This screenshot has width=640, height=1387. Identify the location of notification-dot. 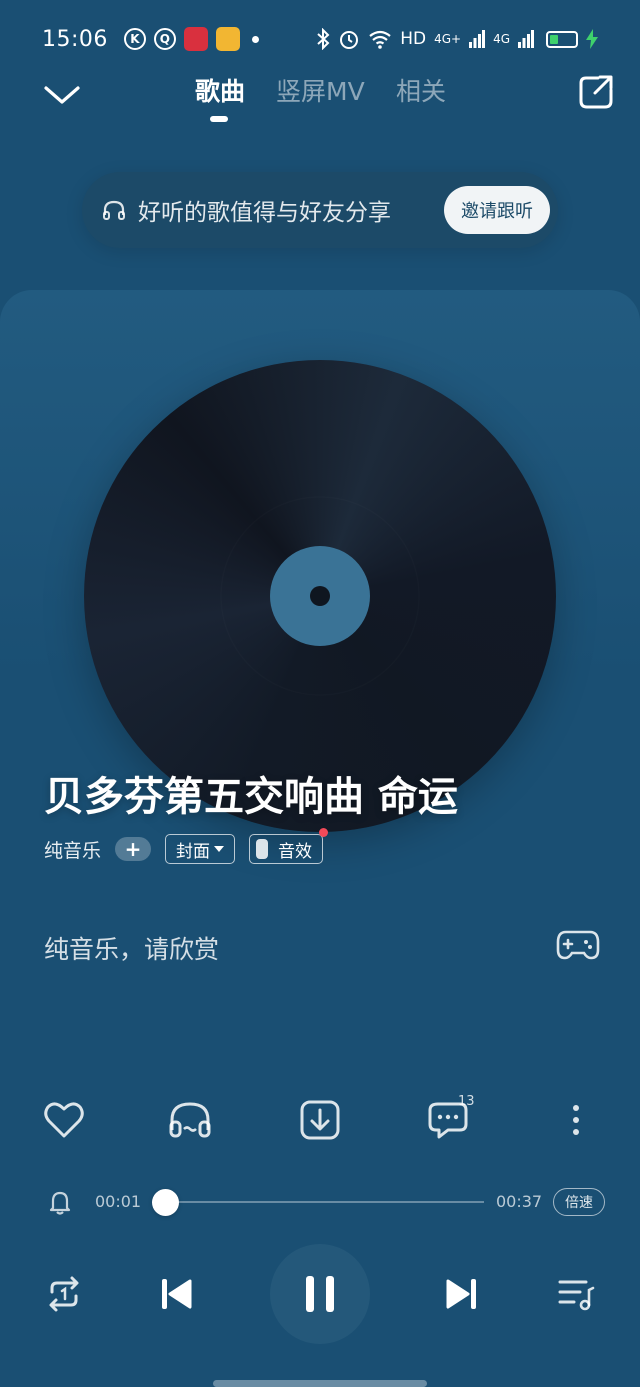
(324, 832).